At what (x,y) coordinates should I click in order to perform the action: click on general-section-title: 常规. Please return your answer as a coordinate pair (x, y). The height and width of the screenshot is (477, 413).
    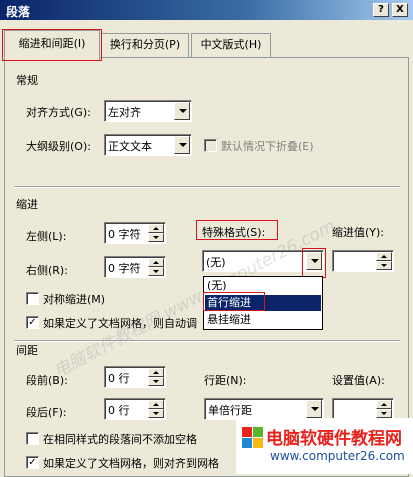
    Looking at the image, I should click on (27, 80).